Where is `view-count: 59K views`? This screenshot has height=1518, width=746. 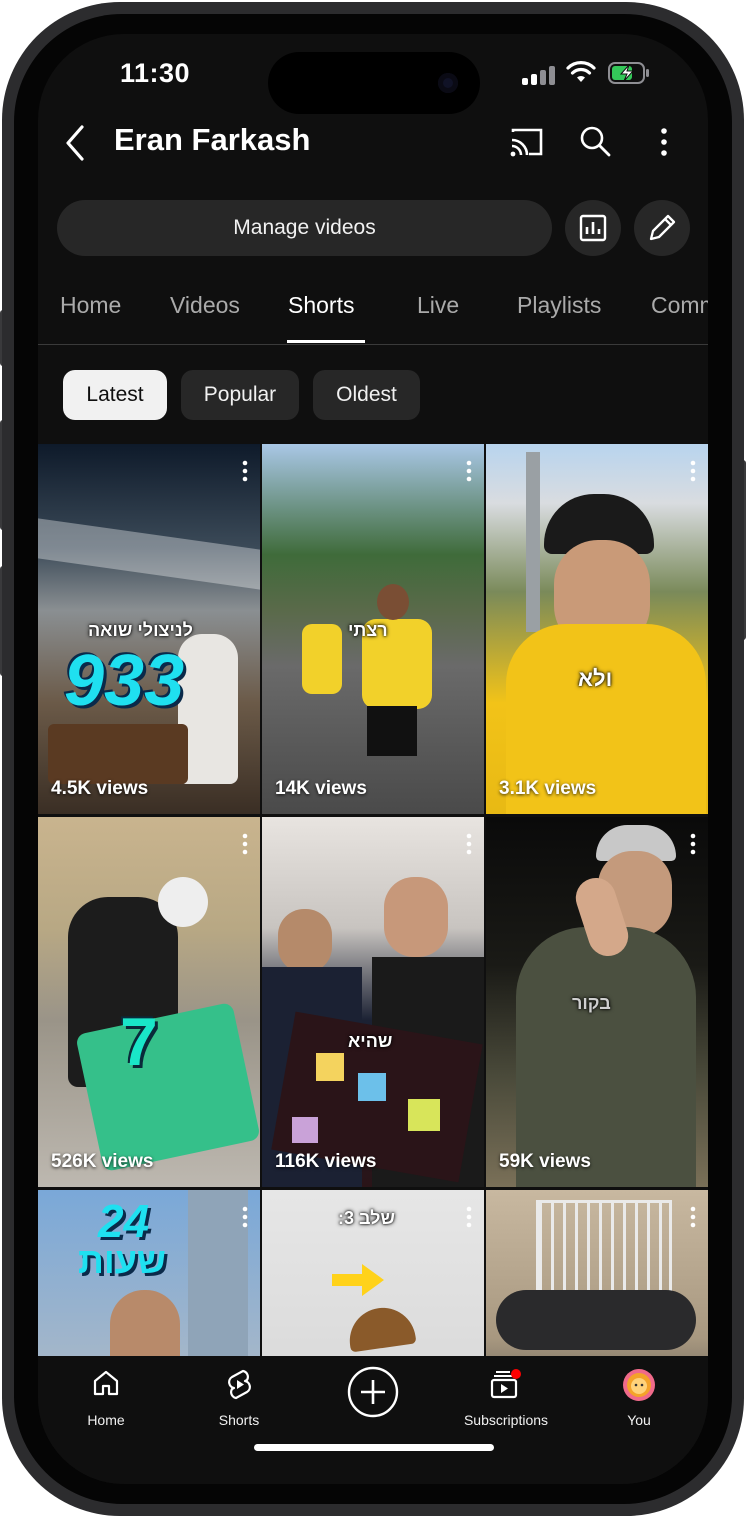 view-count: 59K views is located at coordinates (545, 1161).